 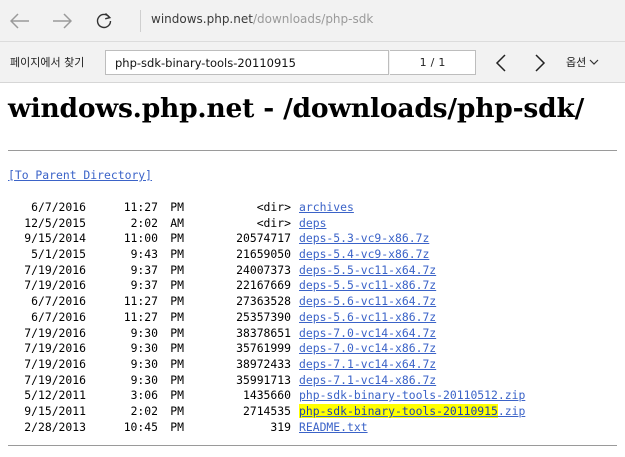 What do you see at coordinates (273, 222) in the screenshot?
I see `listing-size: <dir>` at bounding box center [273, 222].